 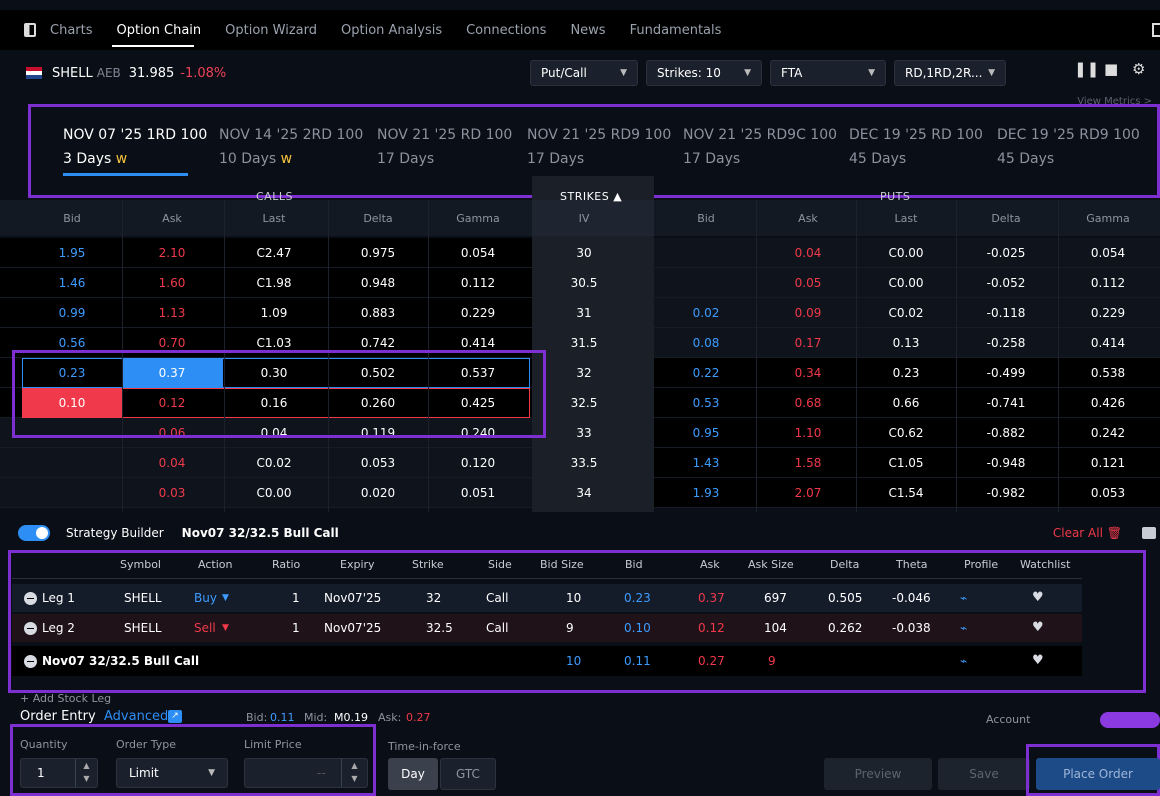 What do you see at coordinates (587, 30) in the screenshot?
I see `tab-news: News` at bounding box center [587, 30].